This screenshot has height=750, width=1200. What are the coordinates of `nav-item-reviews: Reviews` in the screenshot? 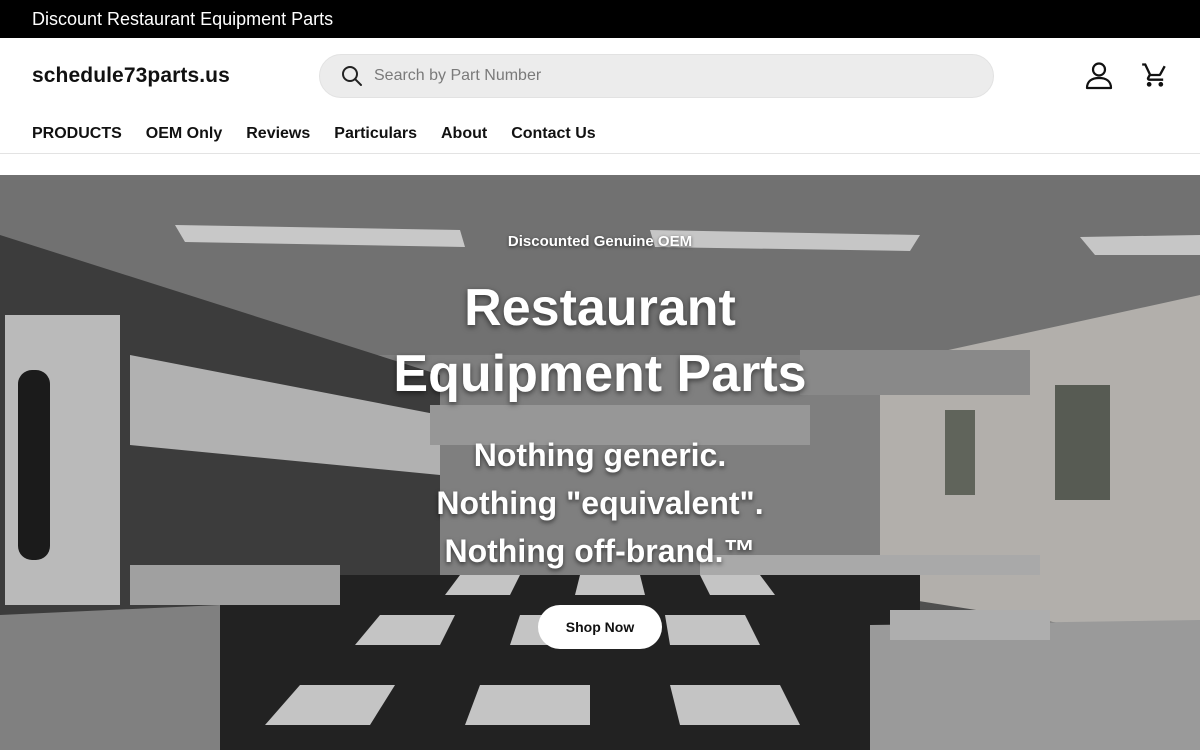 It's located at (278, 128).